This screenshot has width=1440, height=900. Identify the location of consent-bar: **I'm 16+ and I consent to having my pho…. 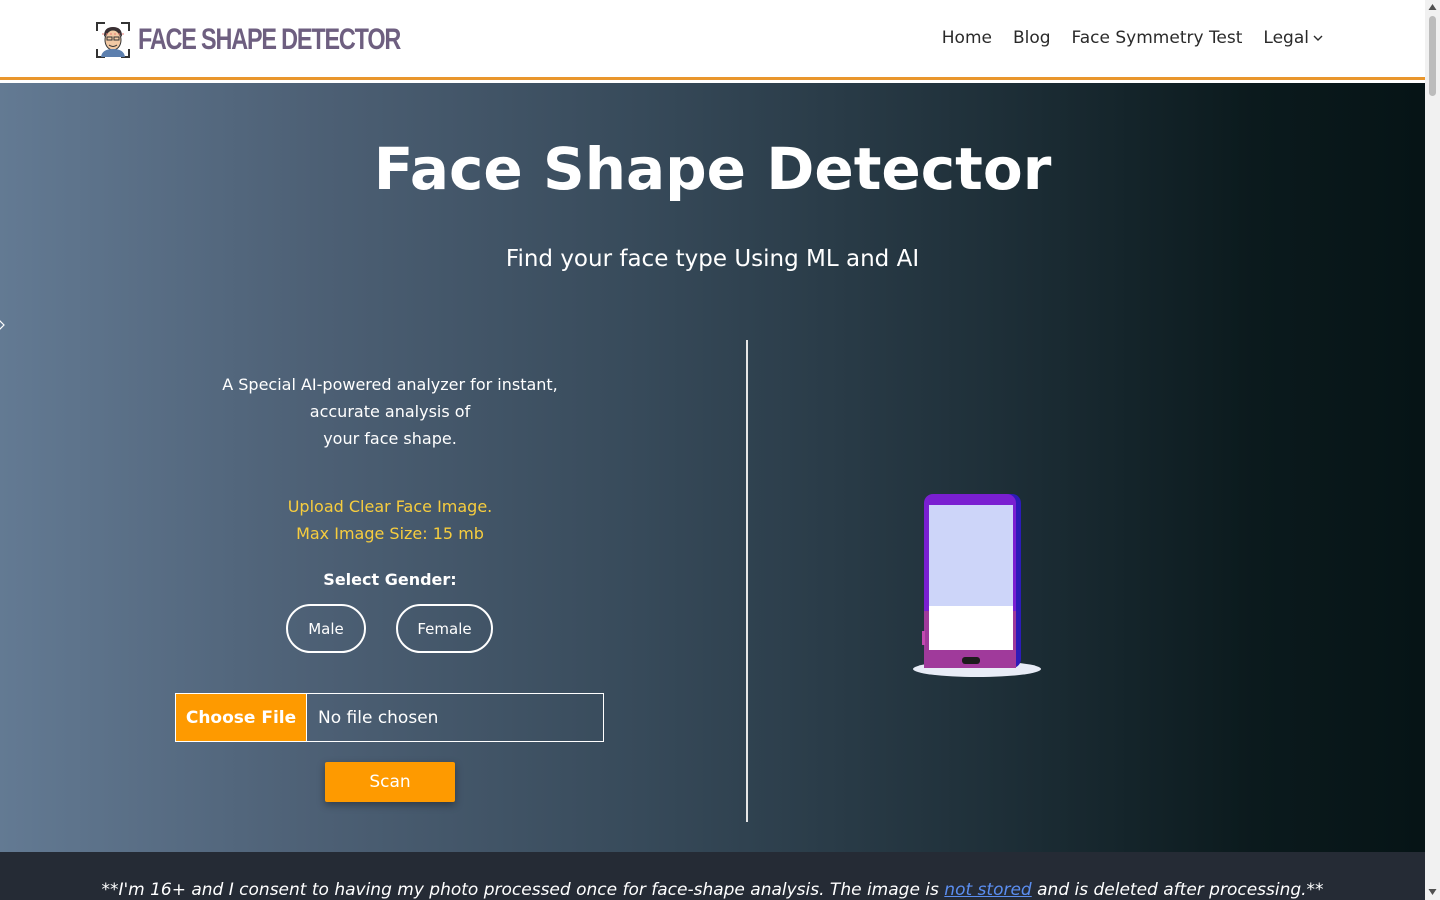
(712, 876).